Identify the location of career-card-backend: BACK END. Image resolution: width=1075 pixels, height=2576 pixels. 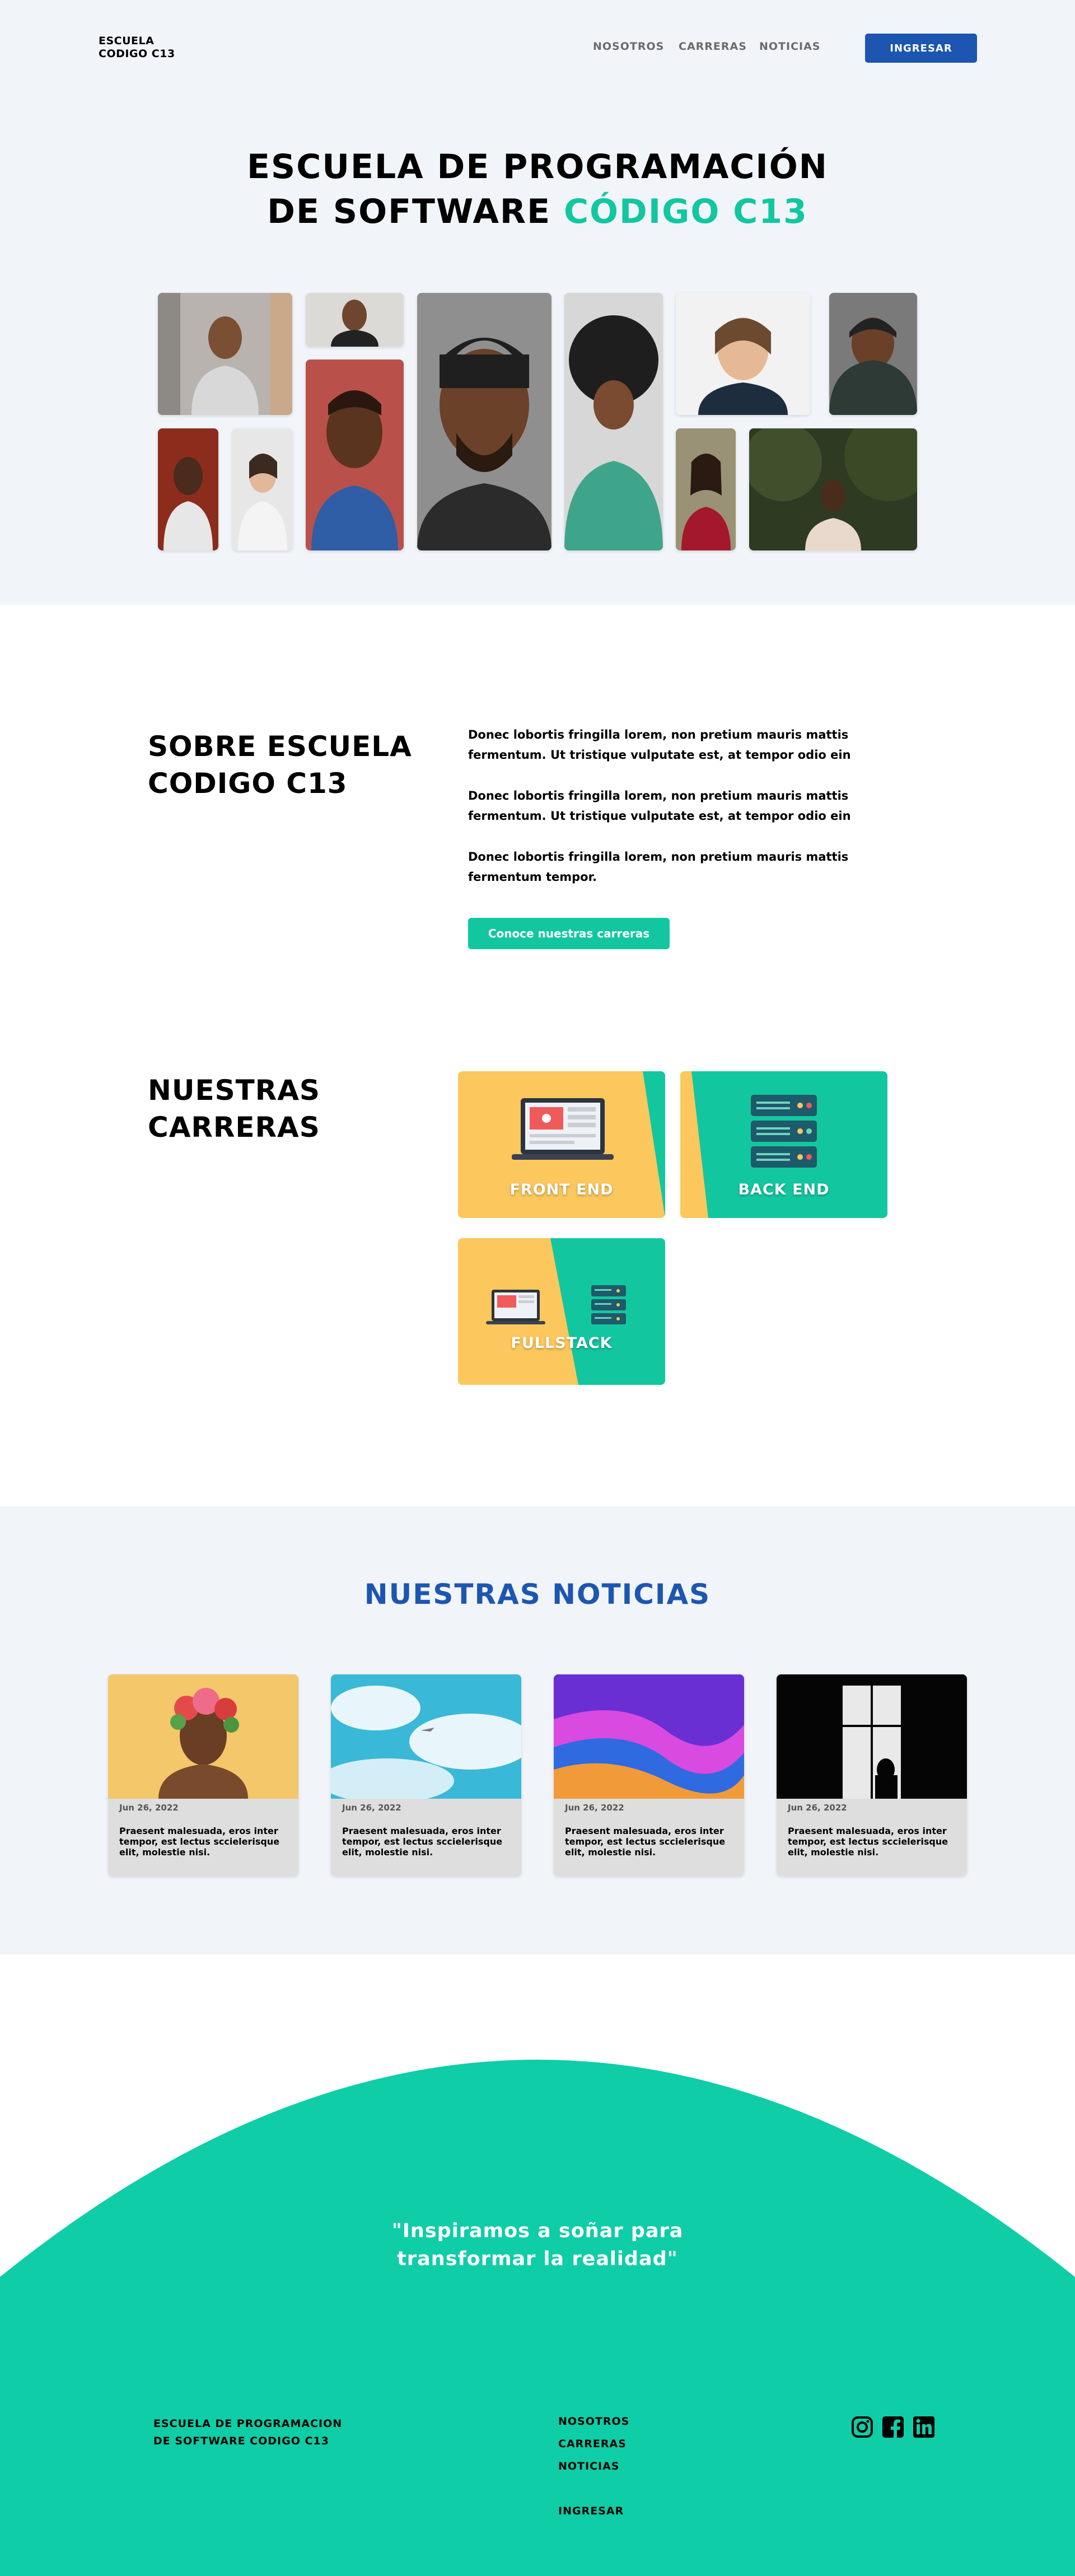
(783, 1144).